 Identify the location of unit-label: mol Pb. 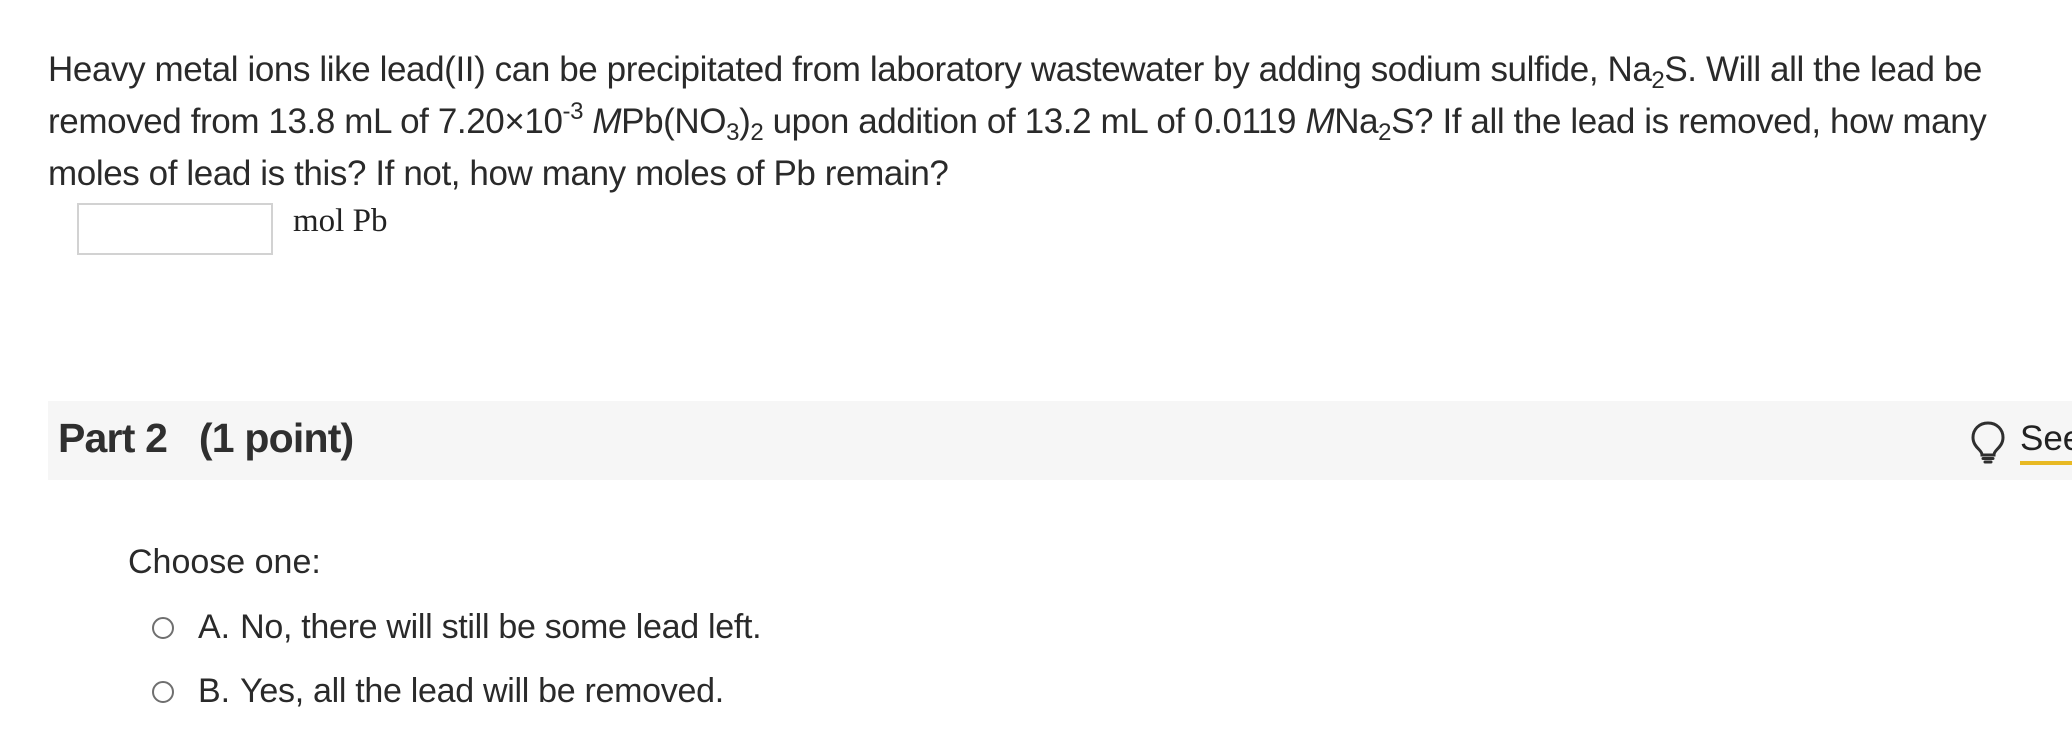
(340, 220).